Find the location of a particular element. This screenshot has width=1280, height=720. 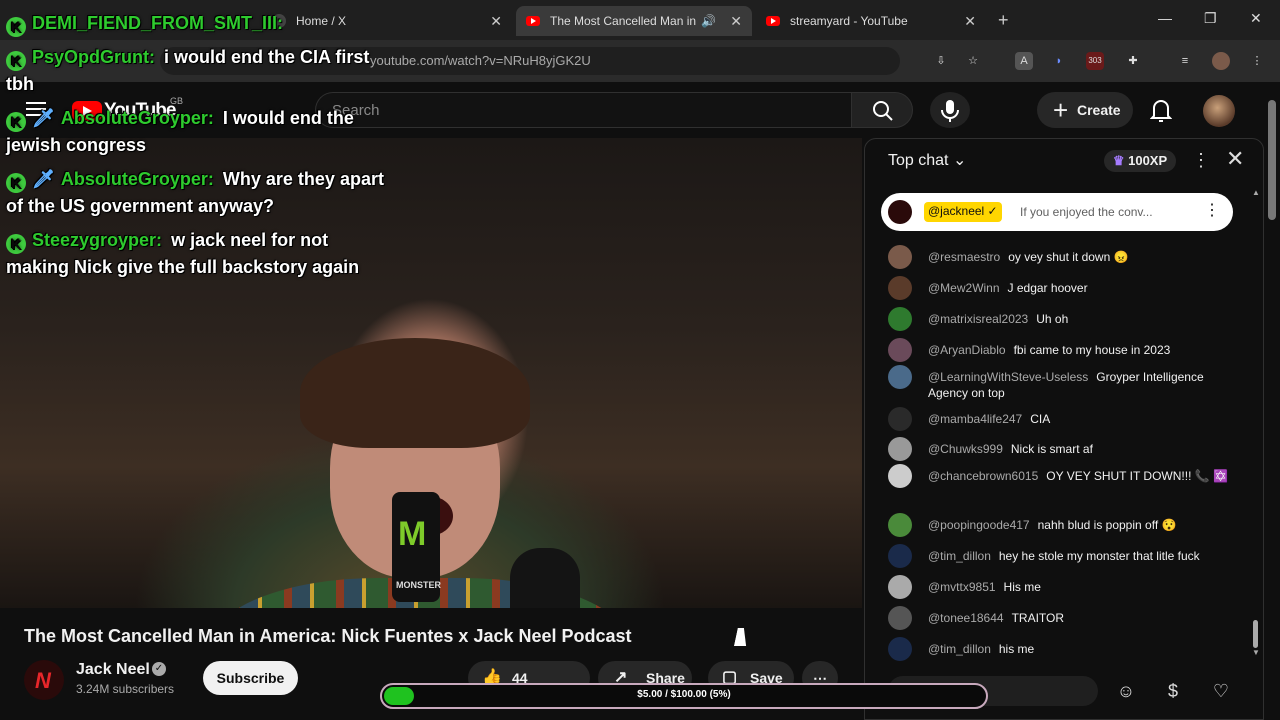

voice-search-button is located at coordinates (950, 110).